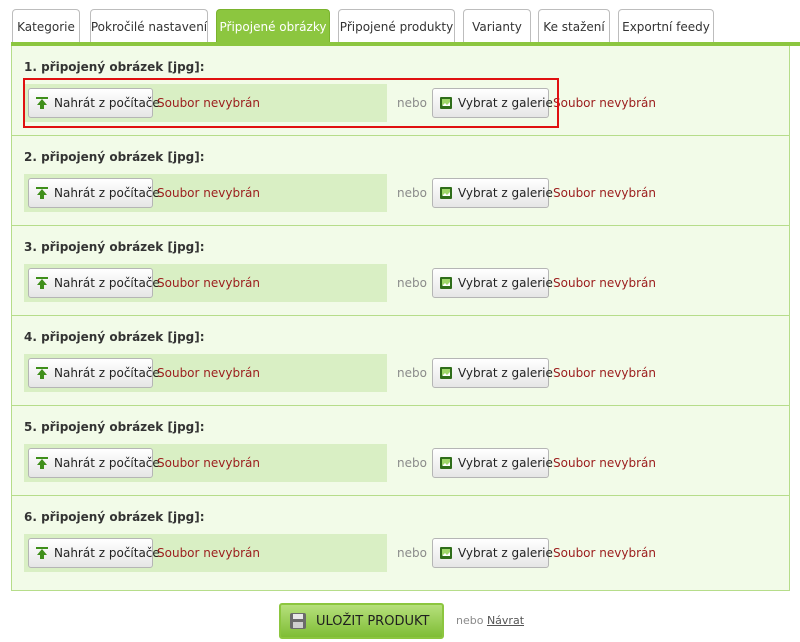 This screenshot has height=642, width=800. I want to click on image-slot-title: 1. připojený obrázek [jpg]:, so click(114, 67).